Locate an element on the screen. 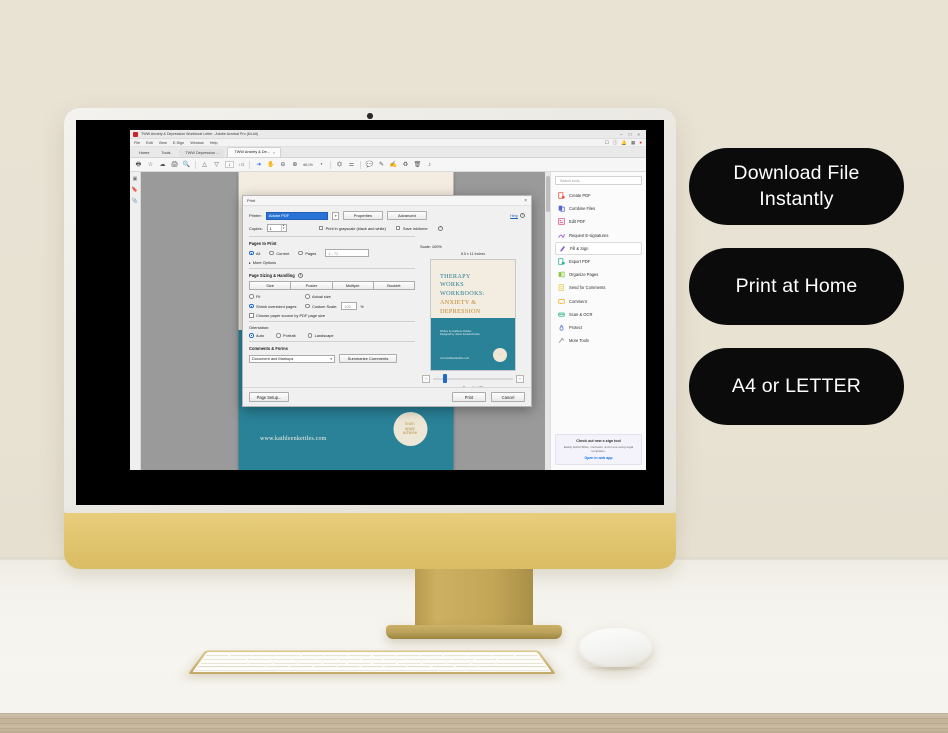 This screenshot has width=948, height=733. keyboard is located at coordinates (372, 662).